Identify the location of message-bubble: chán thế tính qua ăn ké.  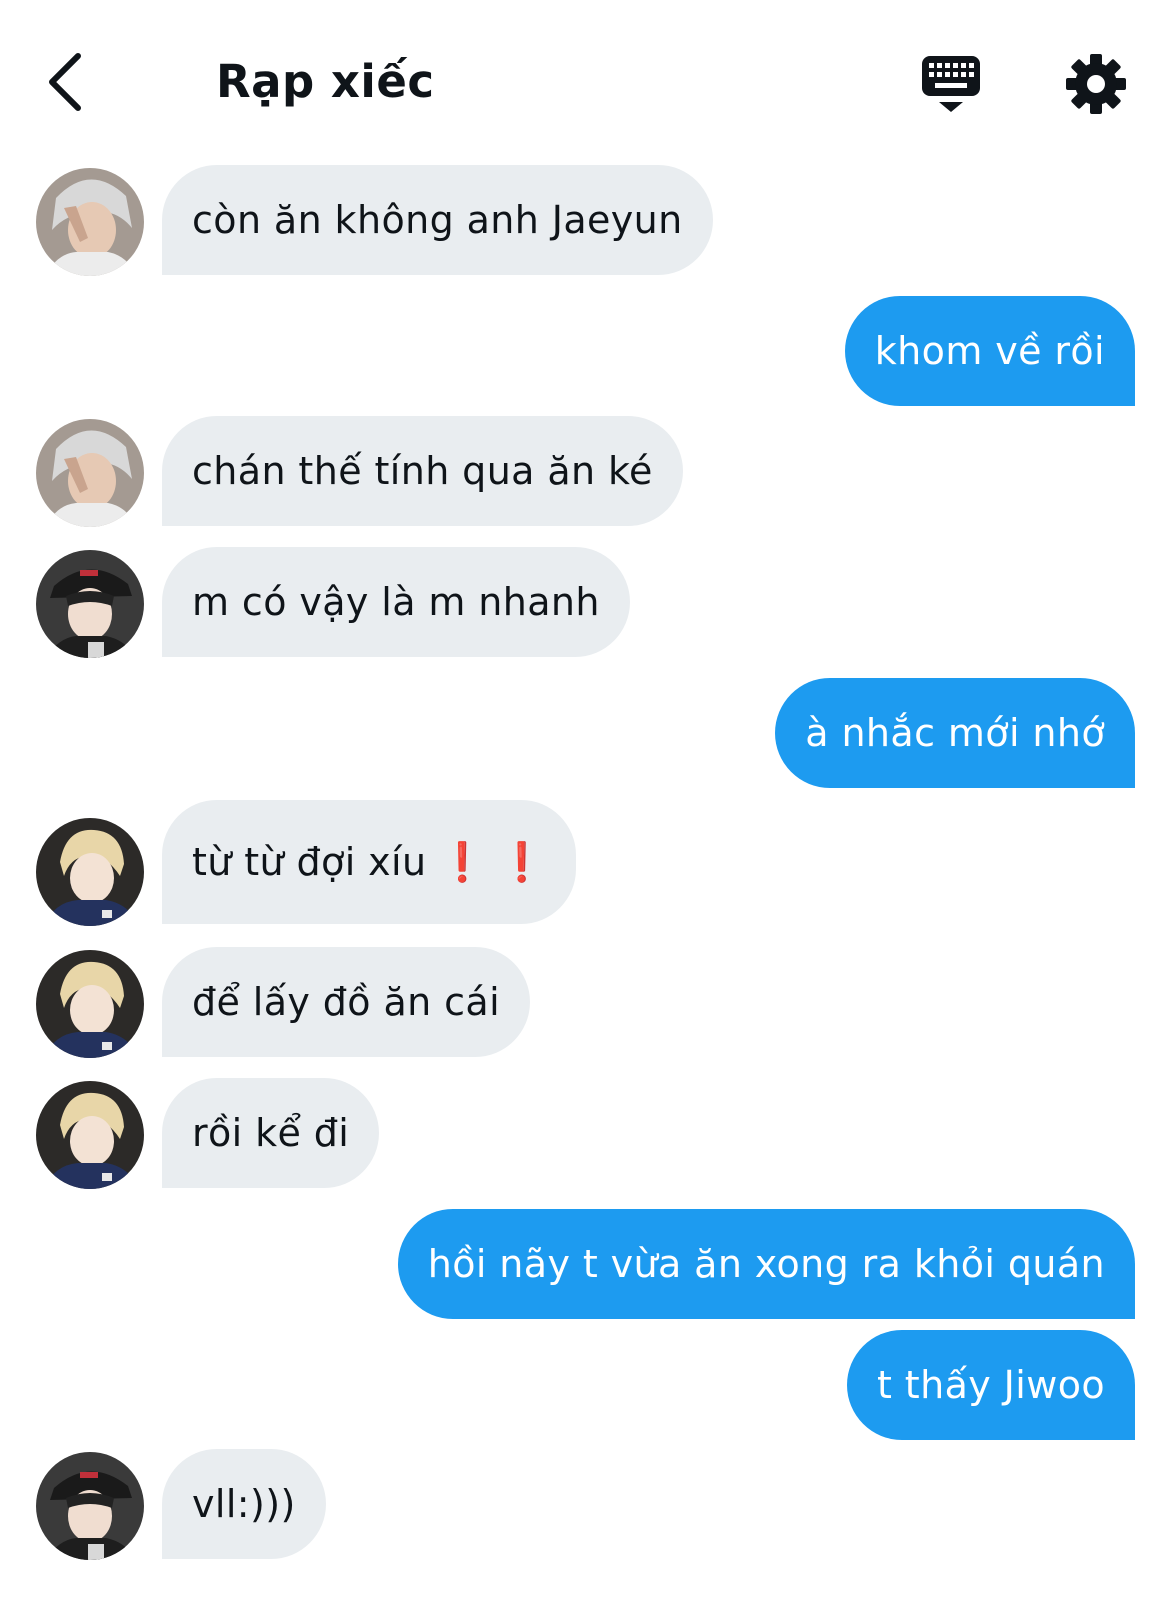
(422, 471).